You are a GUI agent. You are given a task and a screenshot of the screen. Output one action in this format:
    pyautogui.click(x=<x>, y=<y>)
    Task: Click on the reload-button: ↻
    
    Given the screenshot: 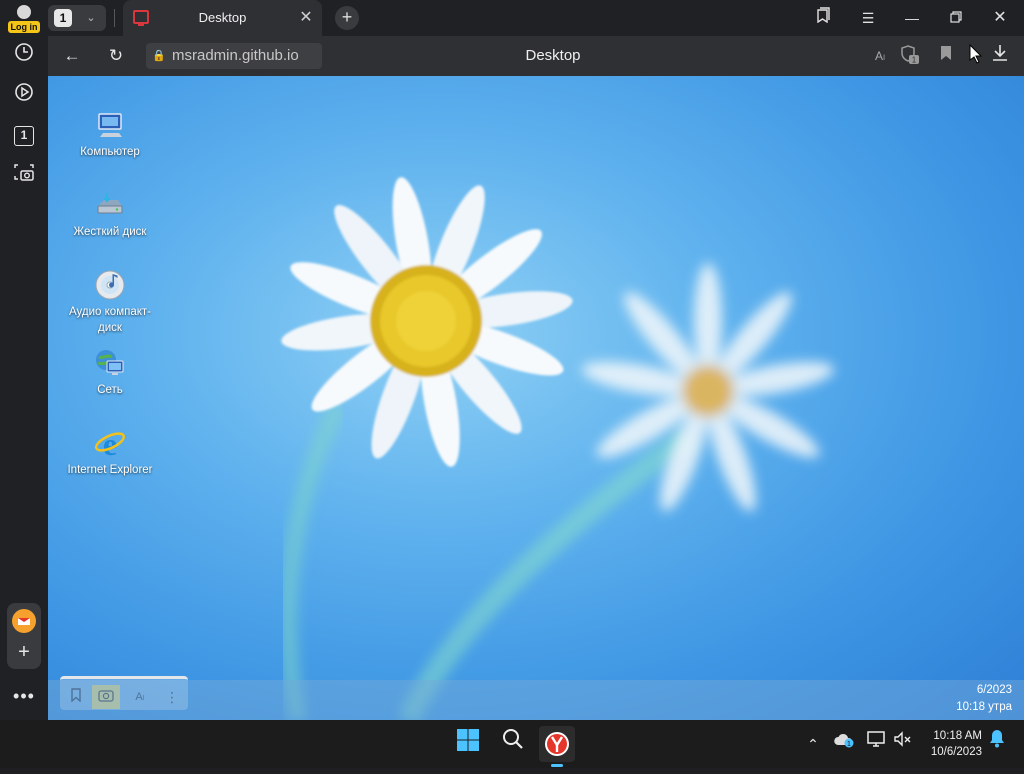 What is the action you would take?
    pyautogui.click(x=116, y=56)
    